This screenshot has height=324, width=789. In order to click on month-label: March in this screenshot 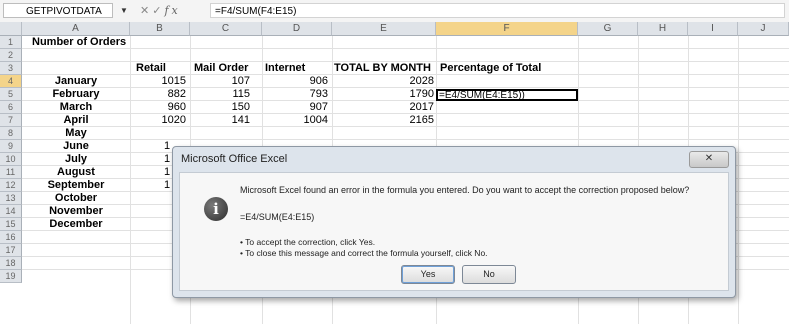, I will do `click(76, 107)`.